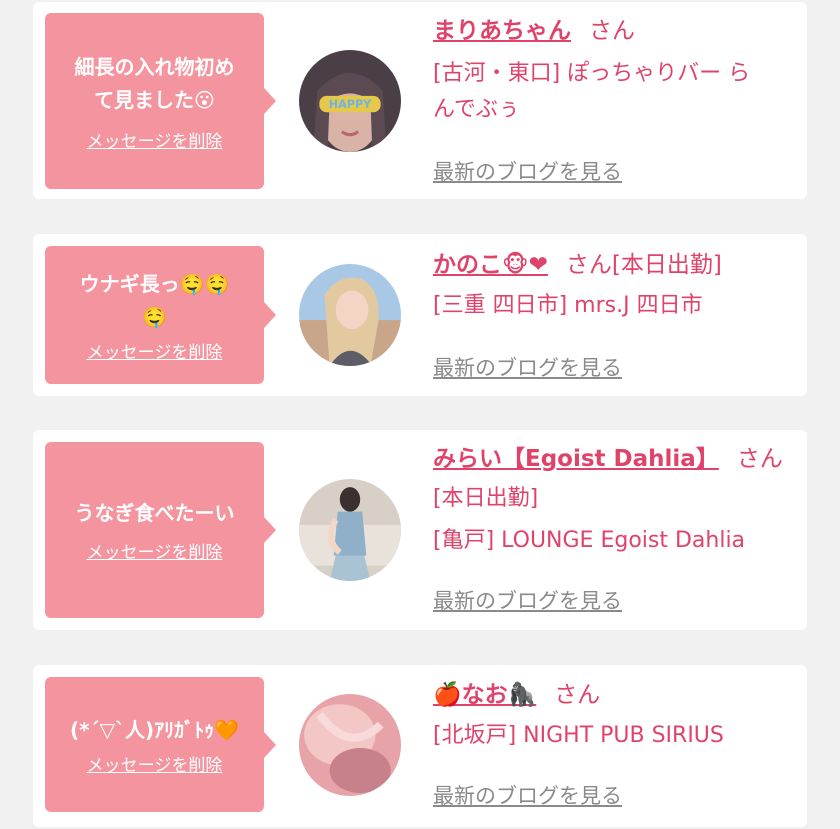  I want to click on shop-info: [本日出勤] [亀戸] LOUNGE Egoist Dahlia, so click(589, 519).